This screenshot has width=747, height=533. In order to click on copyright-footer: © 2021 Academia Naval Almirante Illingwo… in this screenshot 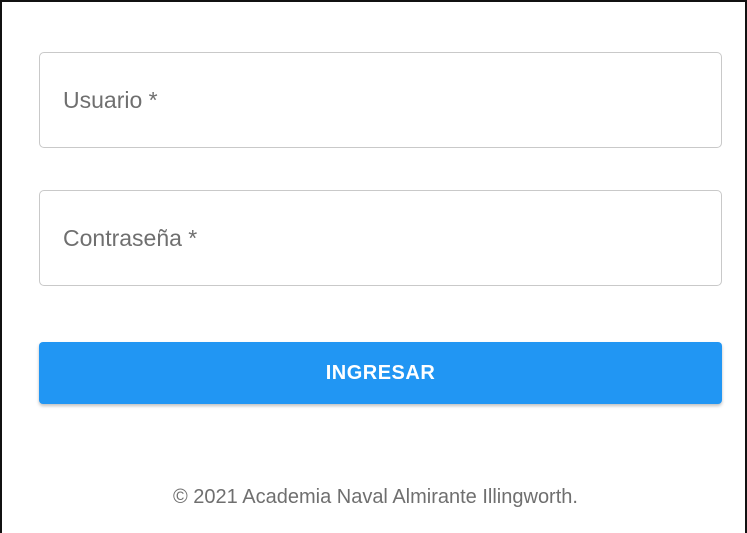, I will do `click(375, 497)`.